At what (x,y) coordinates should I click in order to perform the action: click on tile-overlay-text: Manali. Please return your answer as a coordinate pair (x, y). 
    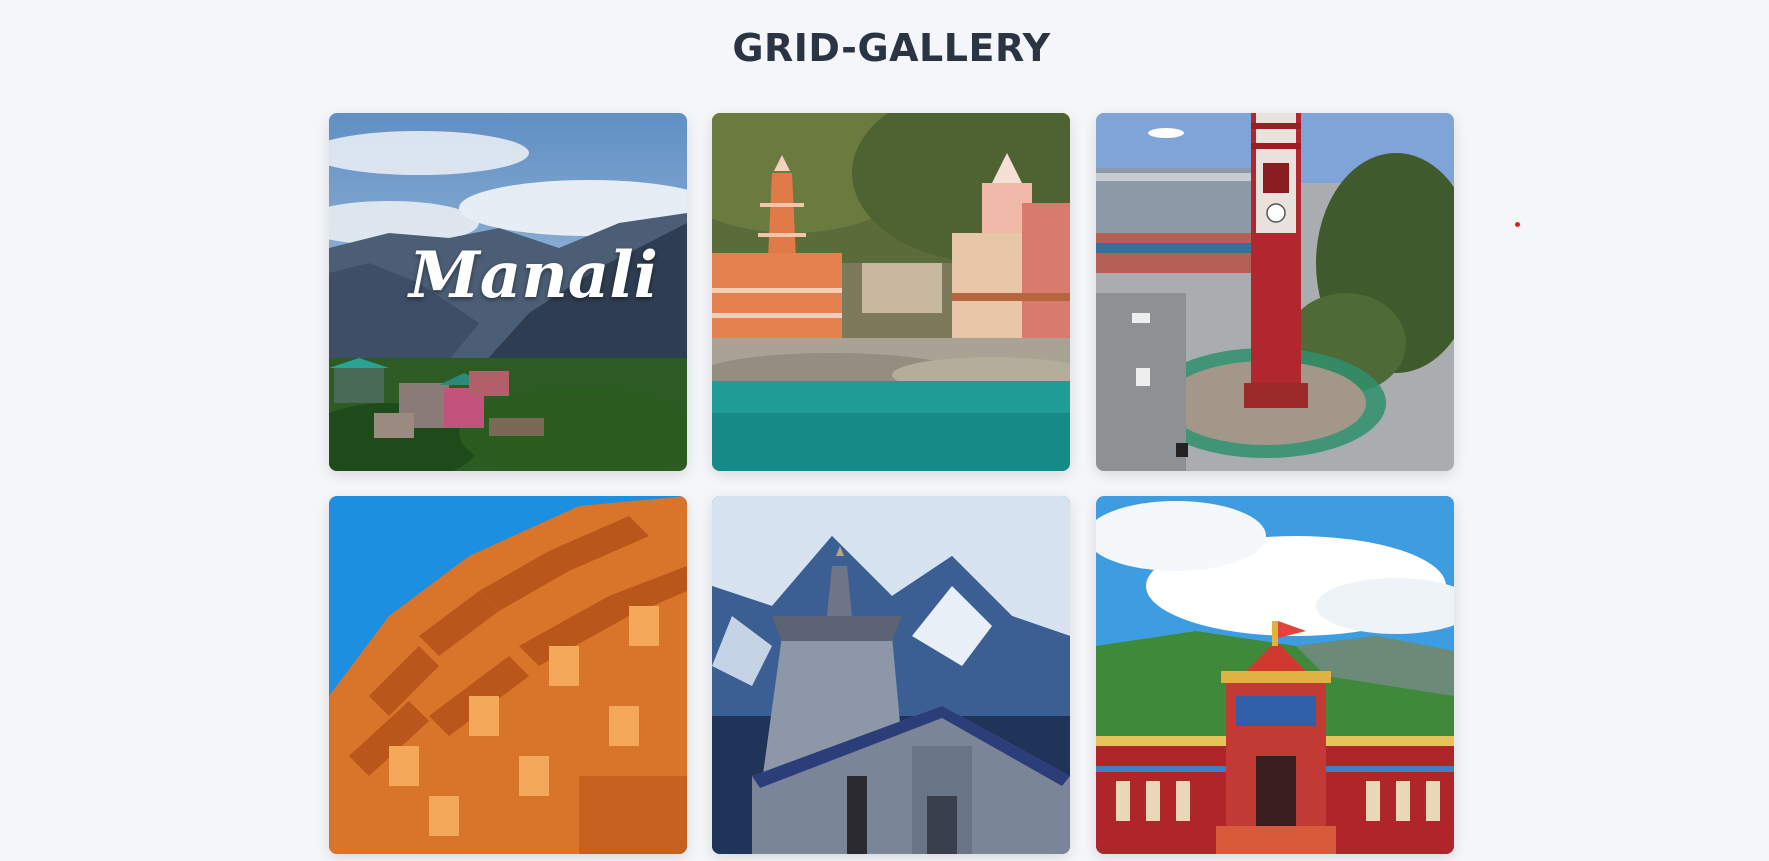
    Looking at the image, I should click on (533, 275).